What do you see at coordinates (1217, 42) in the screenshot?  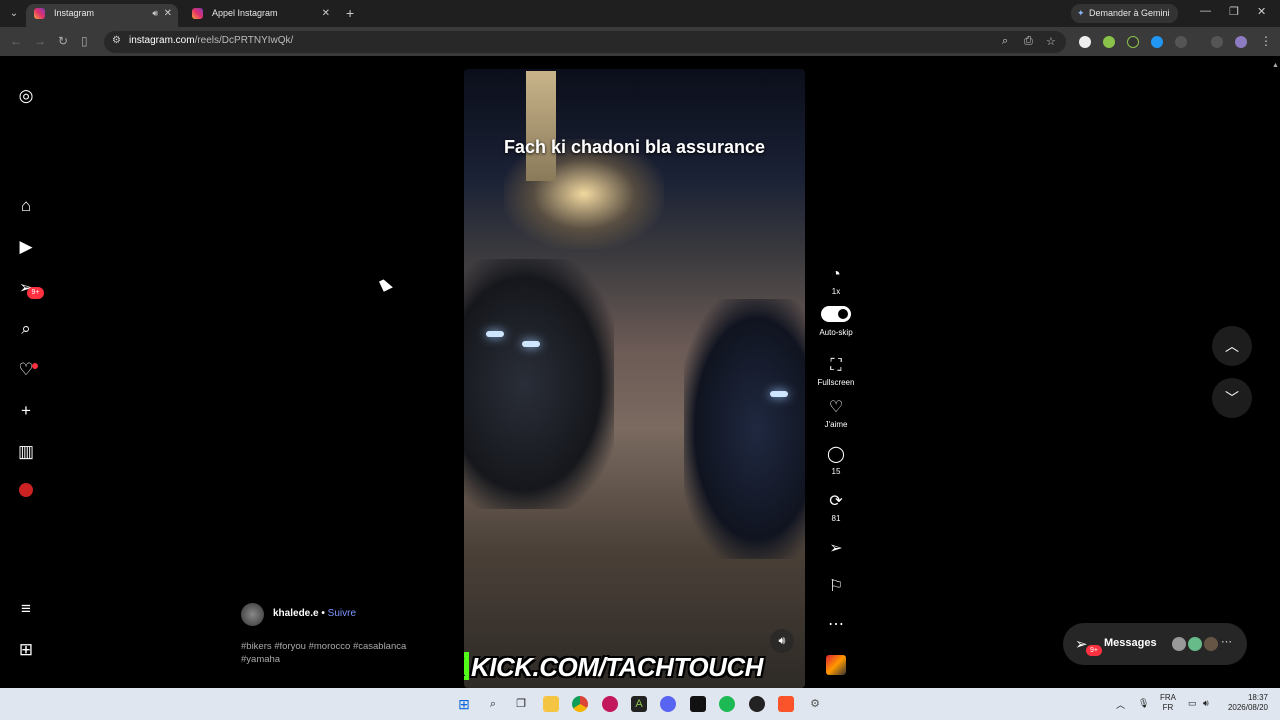 I see `reading-list-icon` at bounding box center [1217, 42].